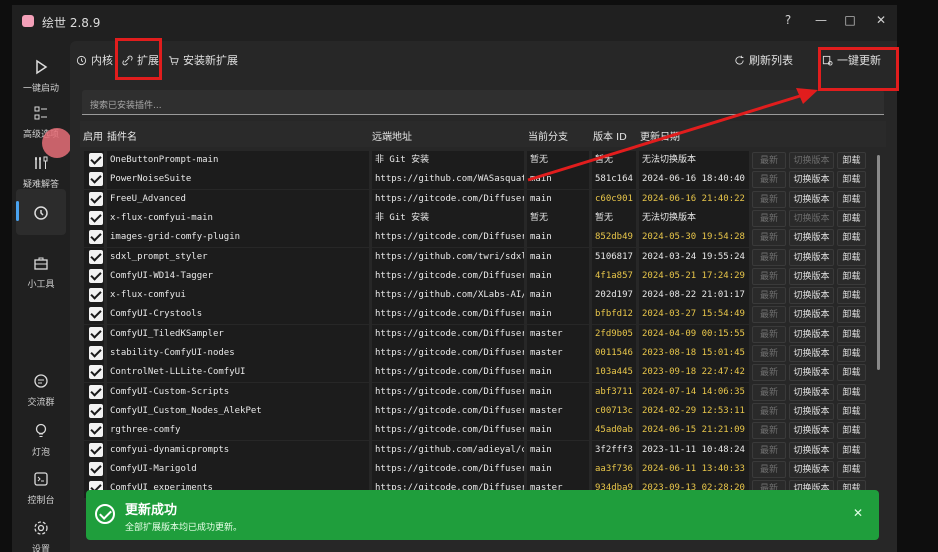  What do you see at coordinates (664, 138) in the screenshot?
I see `arrow-shaft` at bounding box center [664, 138].